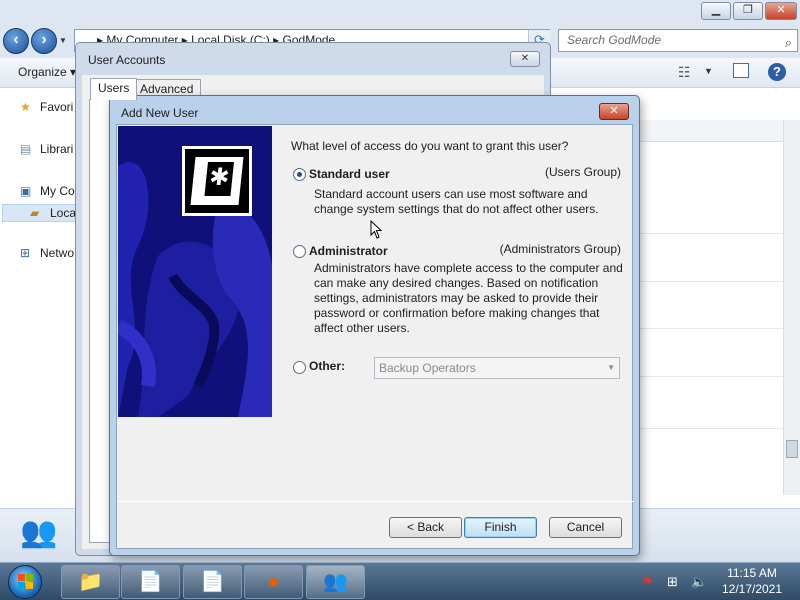 This screenshot has width=800, height=600. Describe the element at coordinates (400, 581) in the screenshot. I see `taskbar: 📁 📄 📄 ● 👥 ⚑ ⊞ 🔈 11:15 AM 12/17/2021` at that location.